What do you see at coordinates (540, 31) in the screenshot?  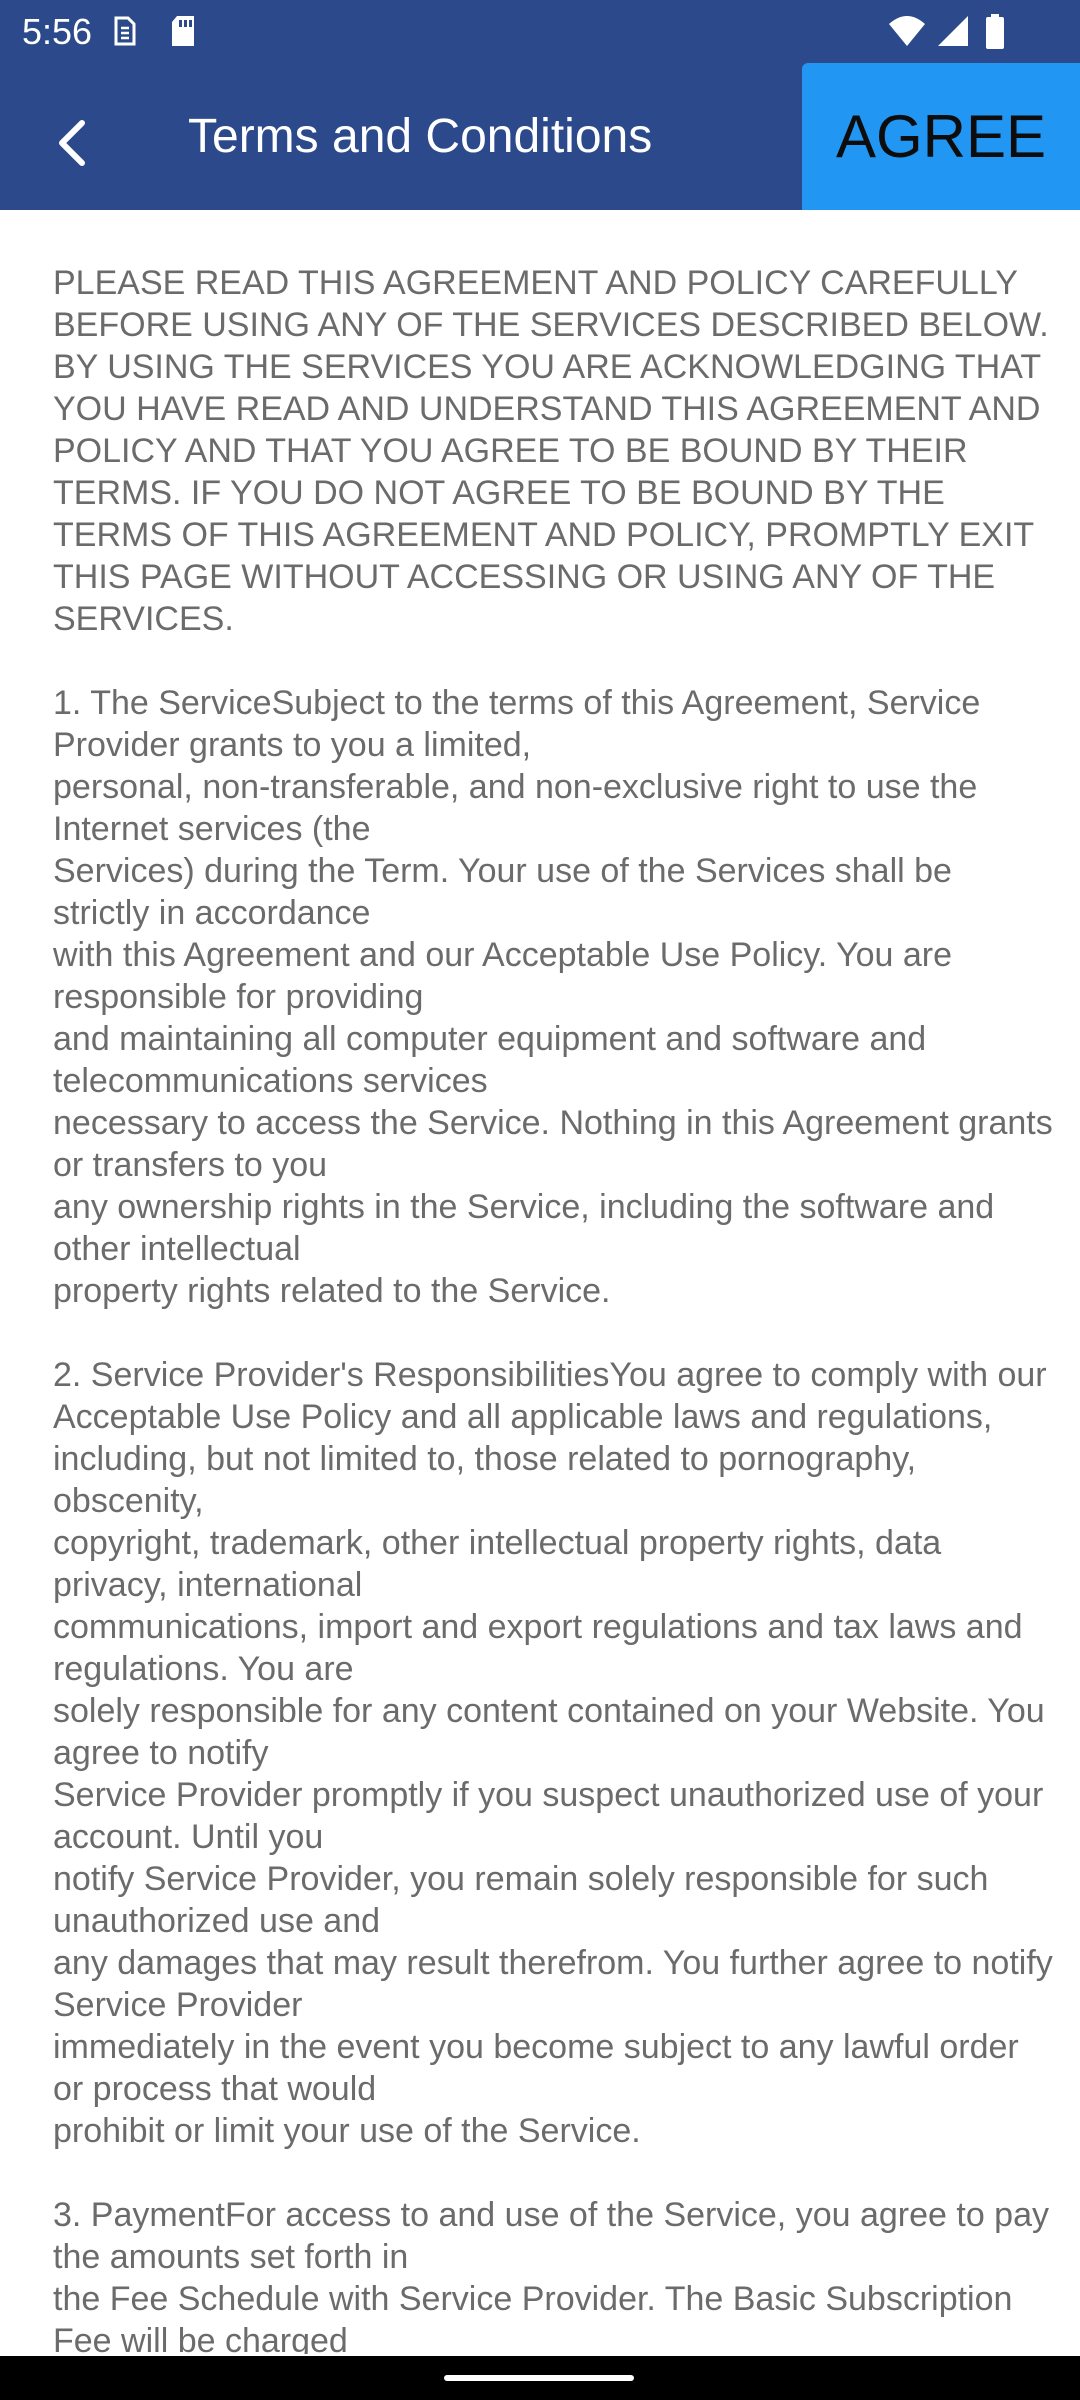 I see `status-bar: 5:56` at bounding box center [540, 31].